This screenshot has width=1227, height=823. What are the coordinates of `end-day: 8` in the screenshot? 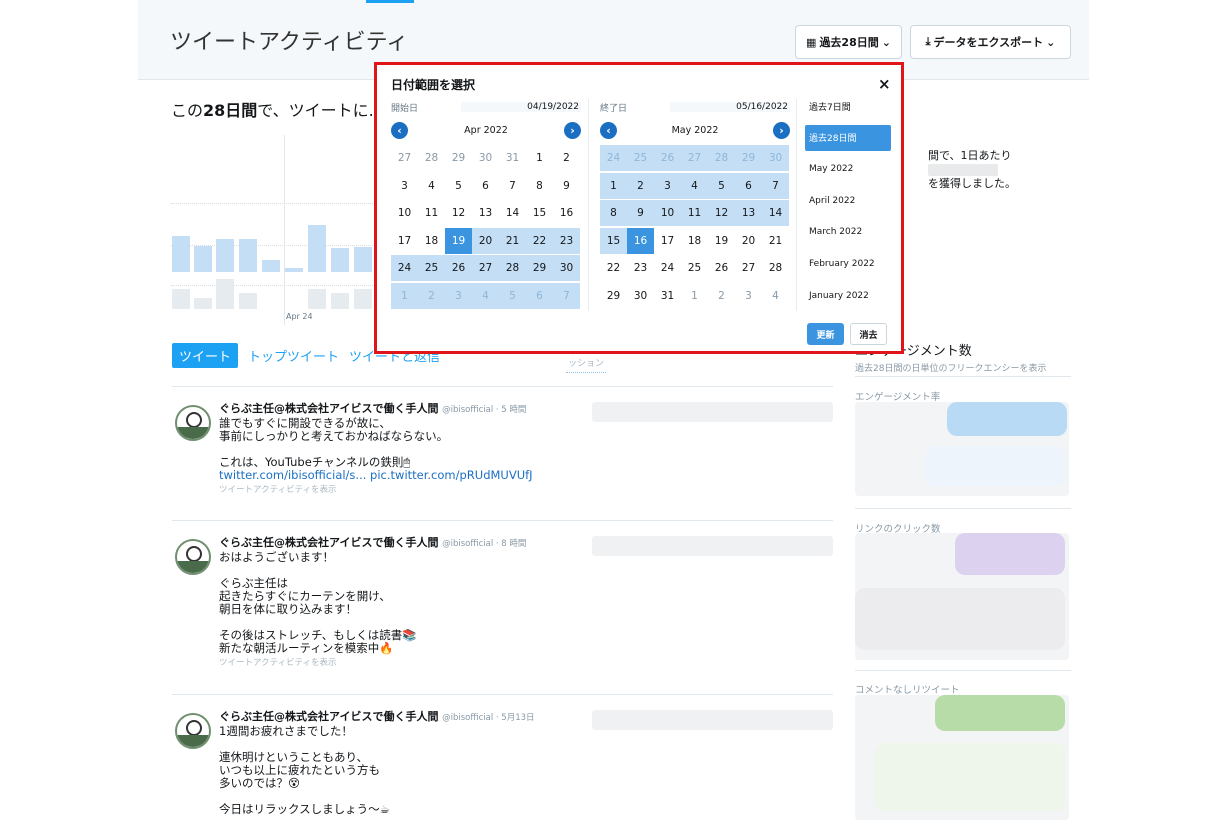 It's located at (613, 213).